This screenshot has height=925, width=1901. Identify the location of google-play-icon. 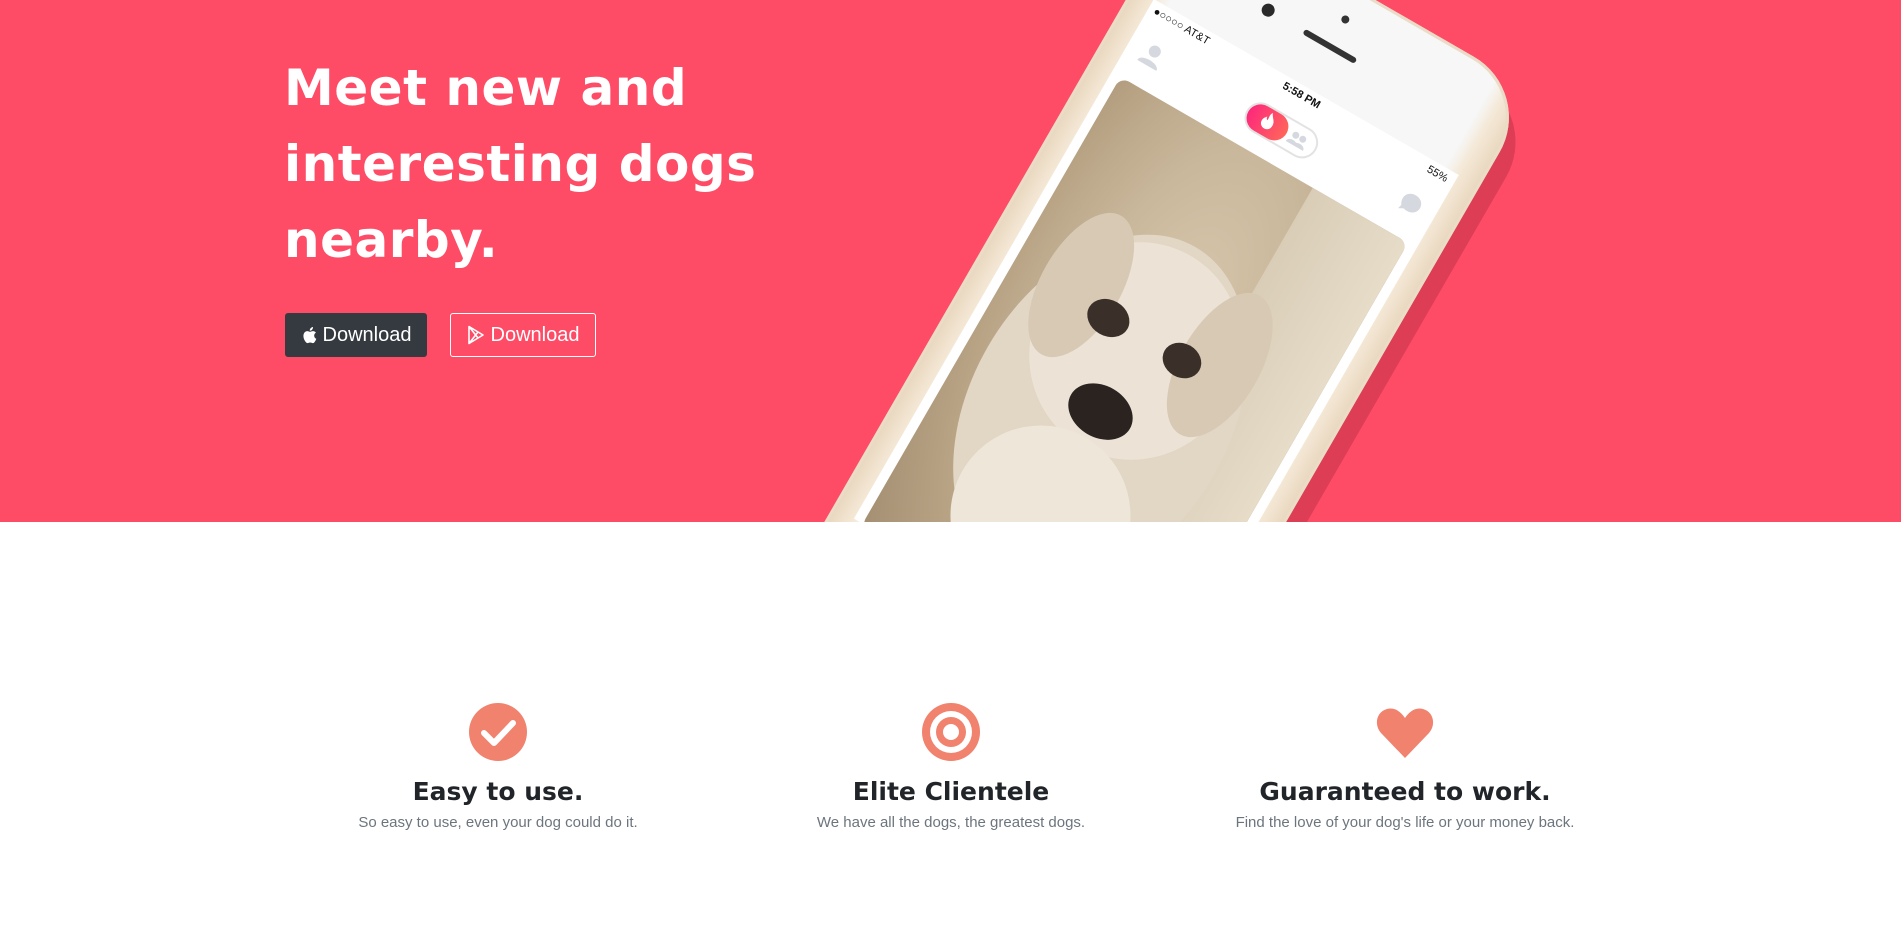
(476, 335).